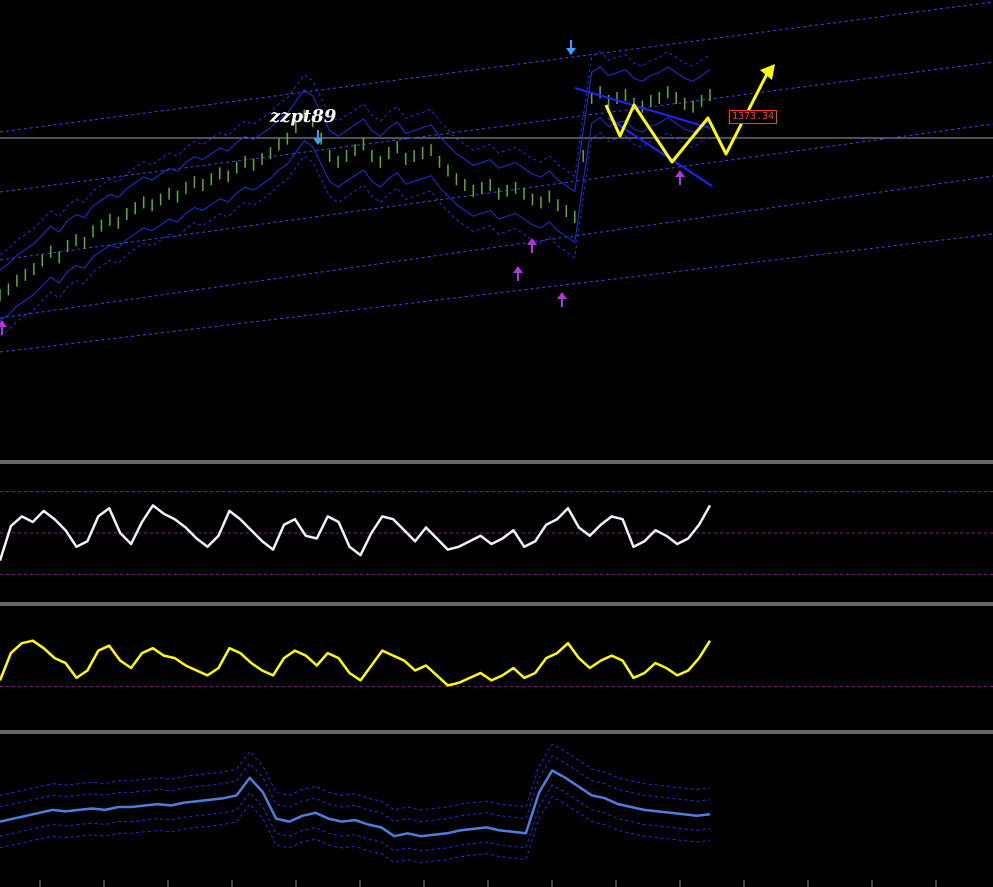 The image size is (993, 887). I want to click on price-label: 1373.34, so click(753, 117).